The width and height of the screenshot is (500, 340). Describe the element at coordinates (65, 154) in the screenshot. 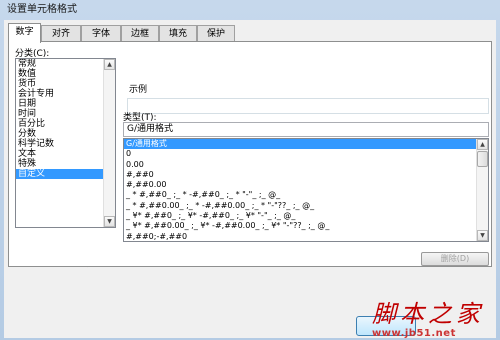

I see `category-item: 文本` at that location.